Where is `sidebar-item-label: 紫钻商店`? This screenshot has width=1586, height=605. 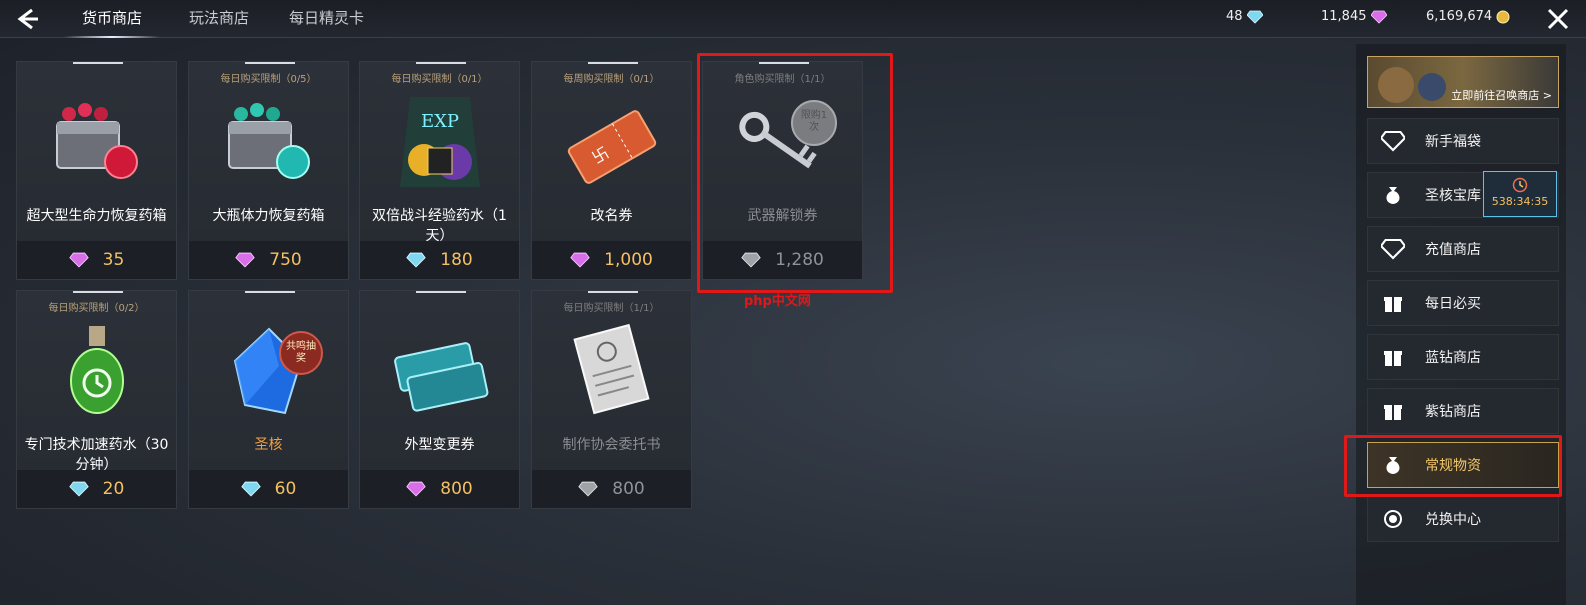
sidebar-item-label: 紫钻商店 is located at coordinates (1453, 412).